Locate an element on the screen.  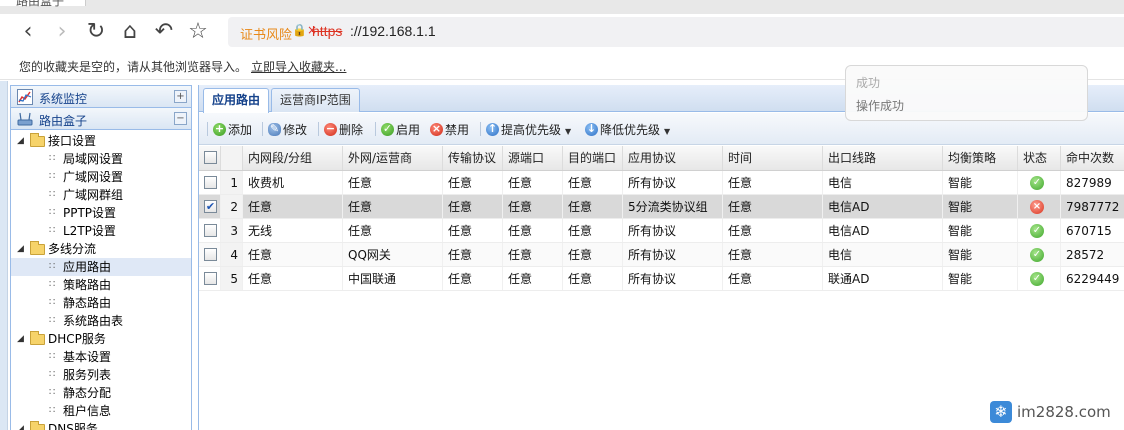
router-icon is located at coordinates (25, 119).